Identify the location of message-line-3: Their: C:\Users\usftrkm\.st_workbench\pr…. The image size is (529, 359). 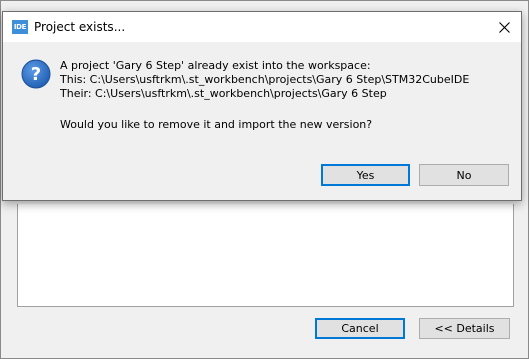
(223, 93).